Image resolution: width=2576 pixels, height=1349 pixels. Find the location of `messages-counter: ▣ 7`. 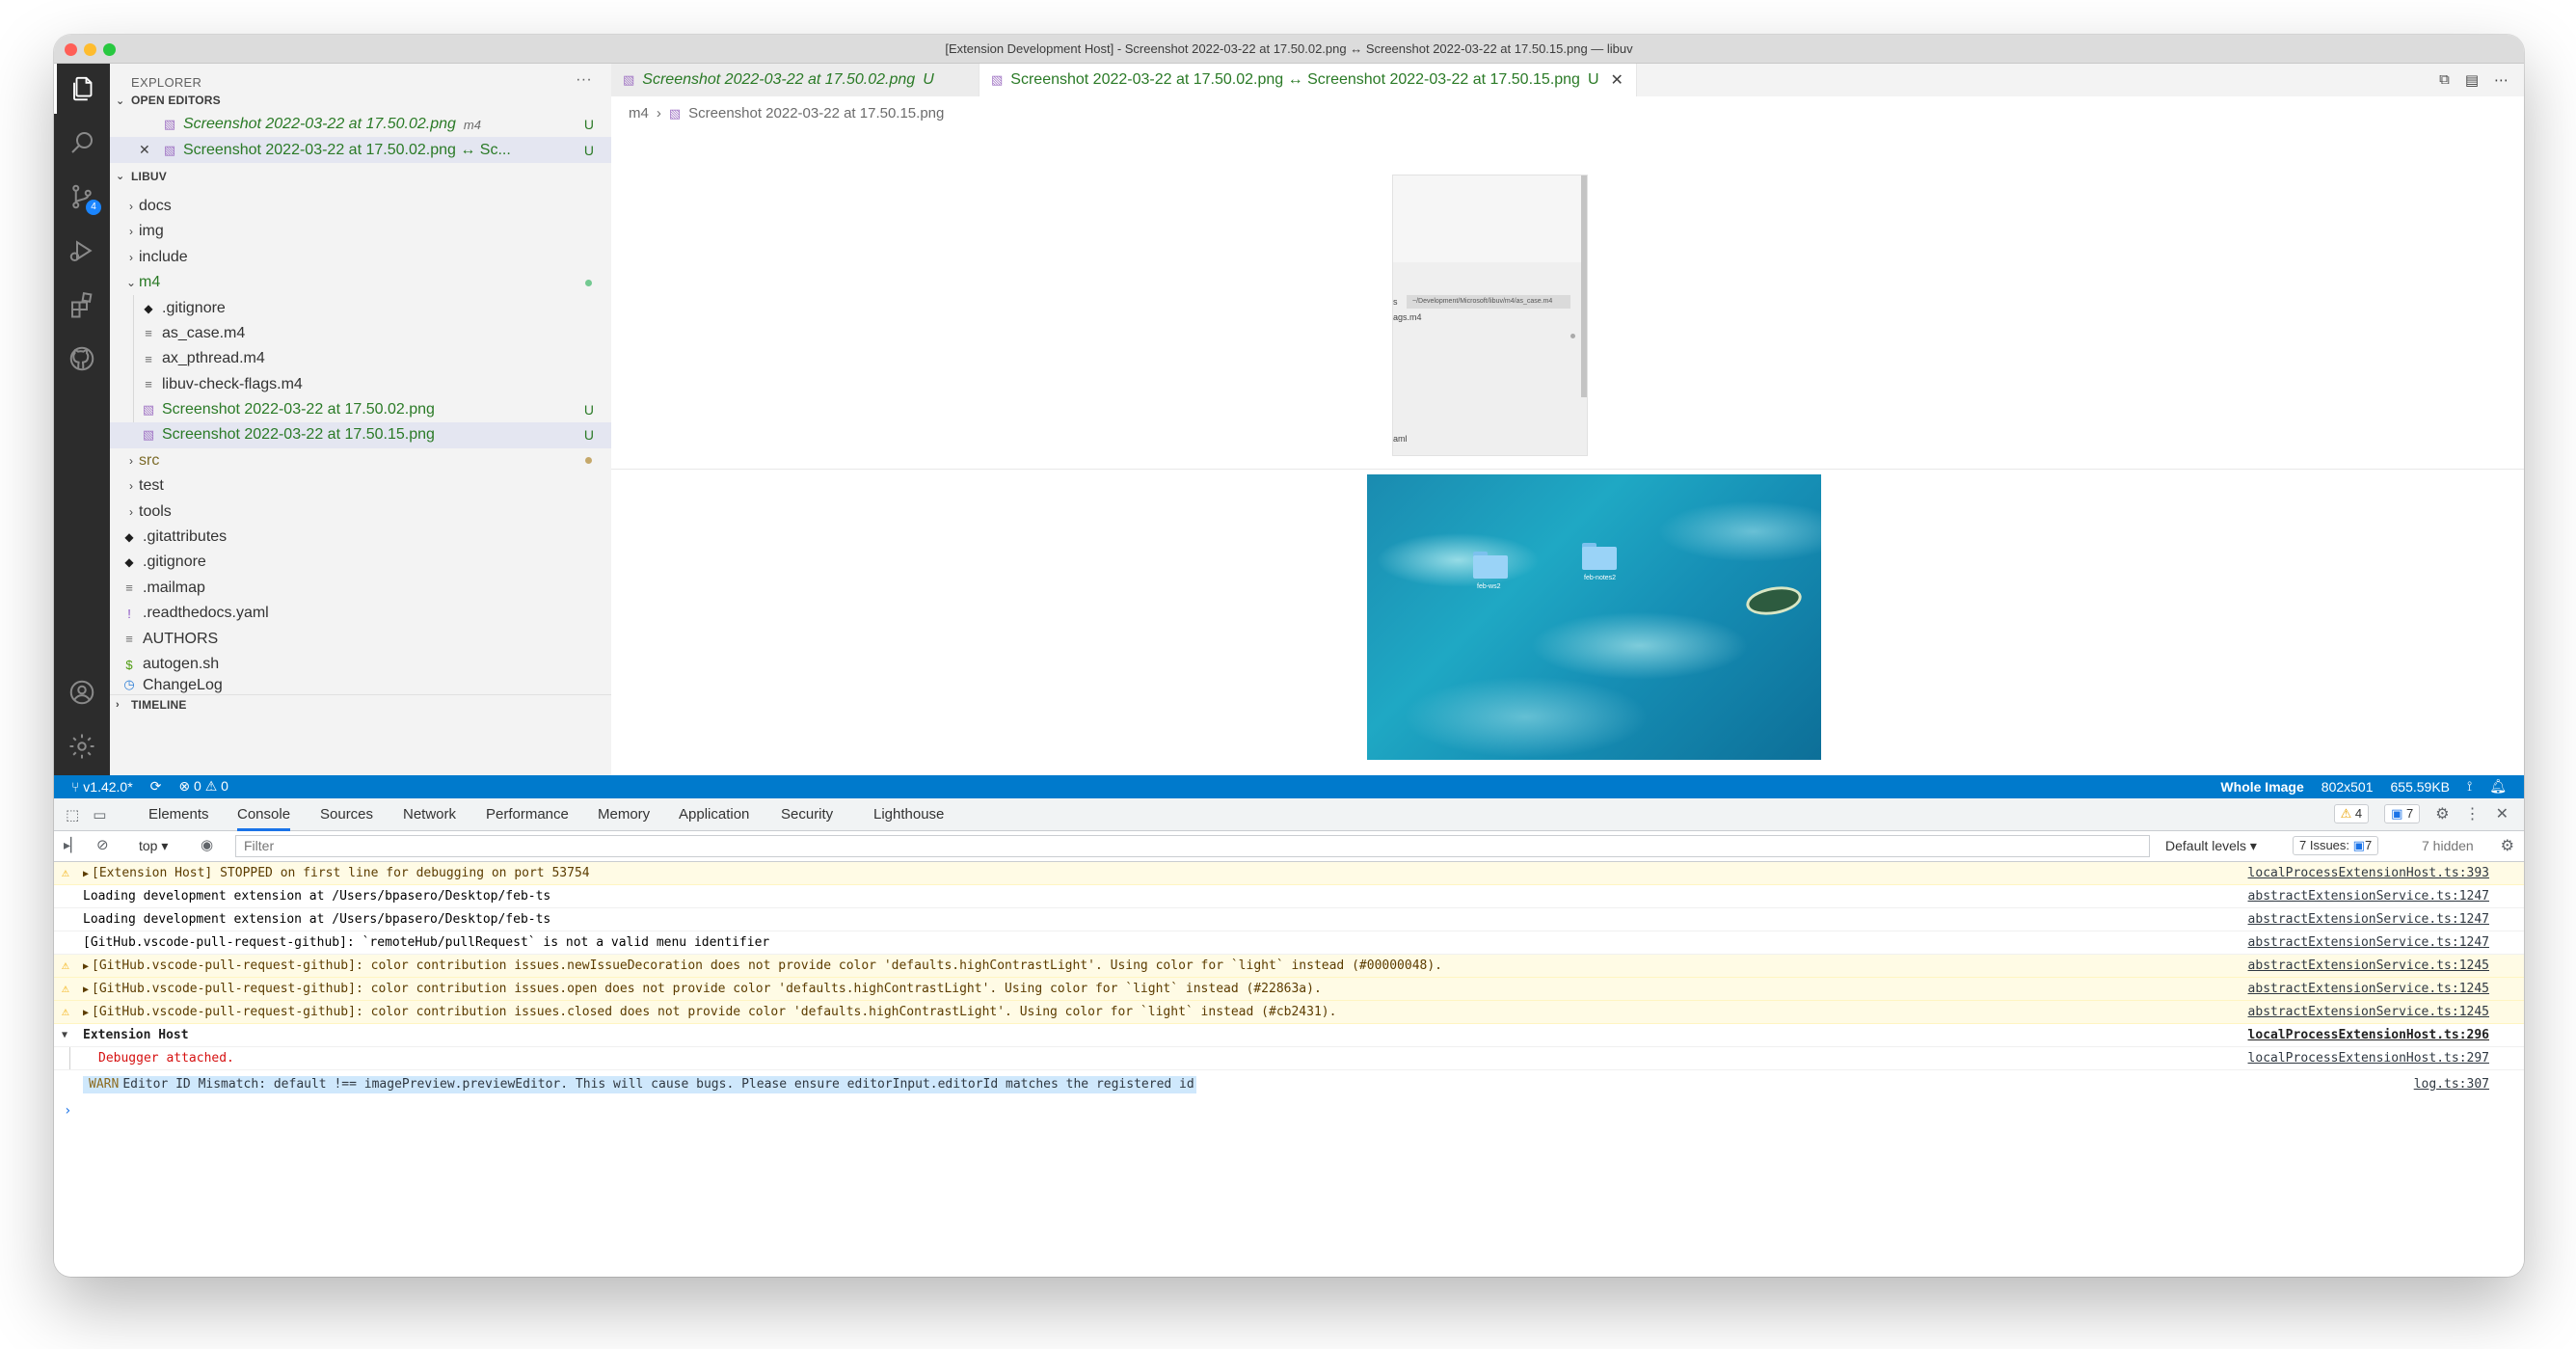

messages-counter: ▣ 7 is located at coordinates (2403, 813).